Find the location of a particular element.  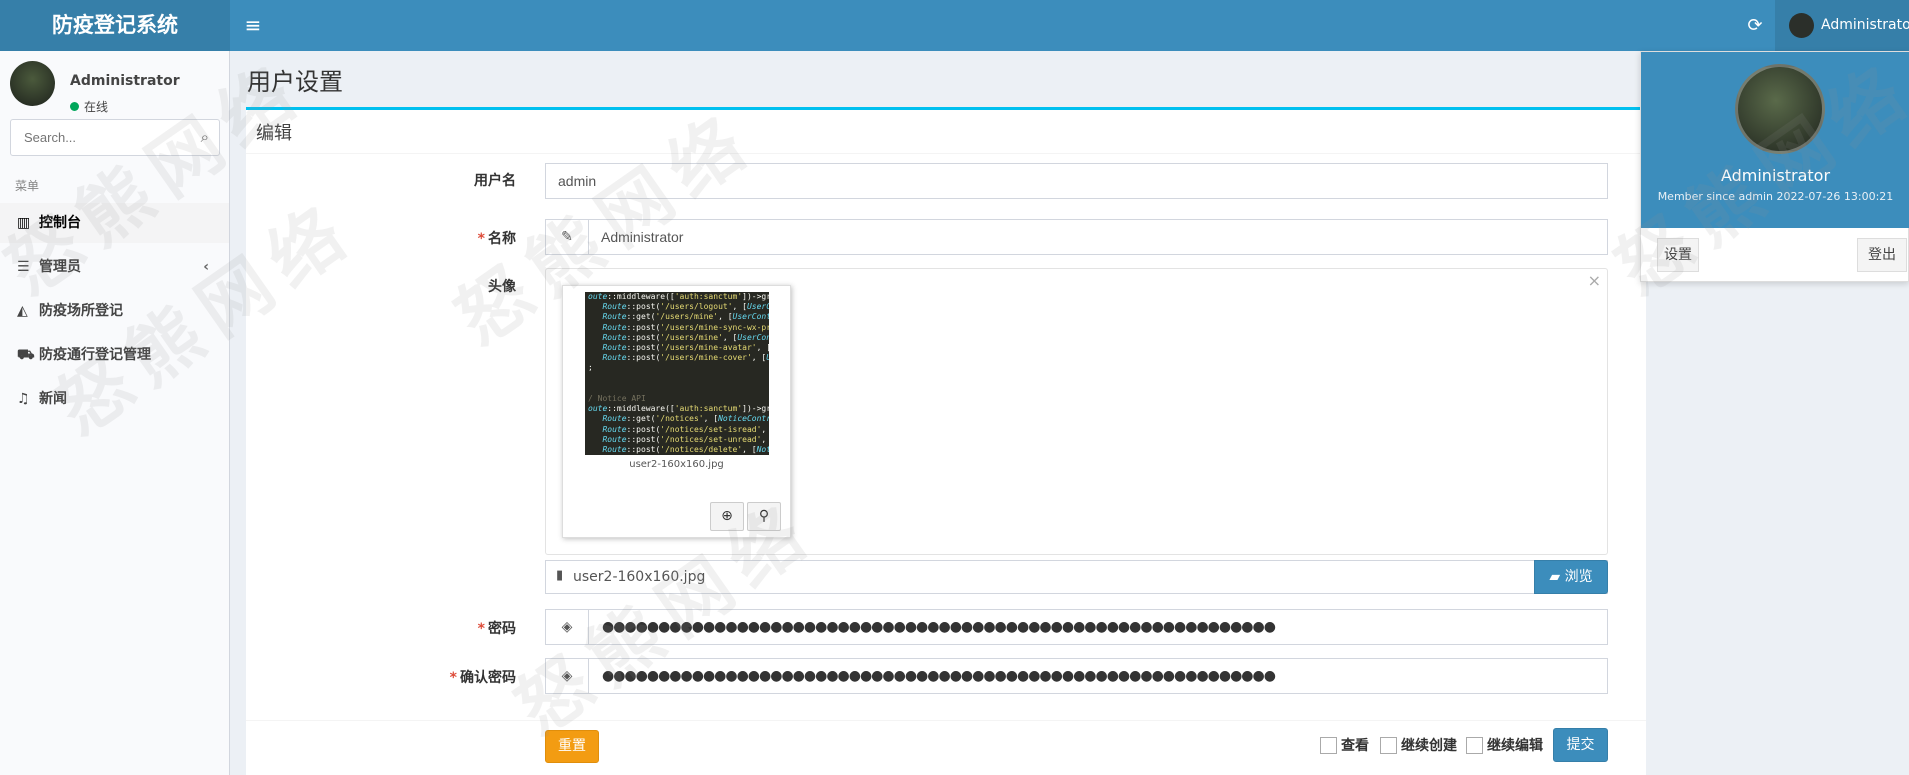

checkbox-label: 继续创建 is located at coordinates (1429, 746).